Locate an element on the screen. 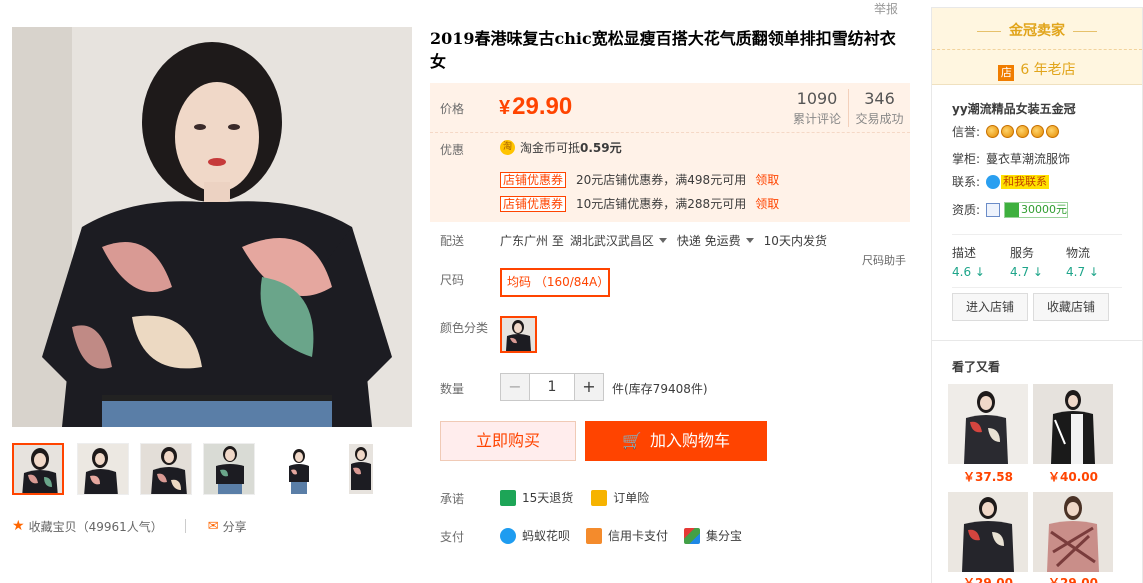  qualification-label: 资质: is located at coordinates (966, 210).